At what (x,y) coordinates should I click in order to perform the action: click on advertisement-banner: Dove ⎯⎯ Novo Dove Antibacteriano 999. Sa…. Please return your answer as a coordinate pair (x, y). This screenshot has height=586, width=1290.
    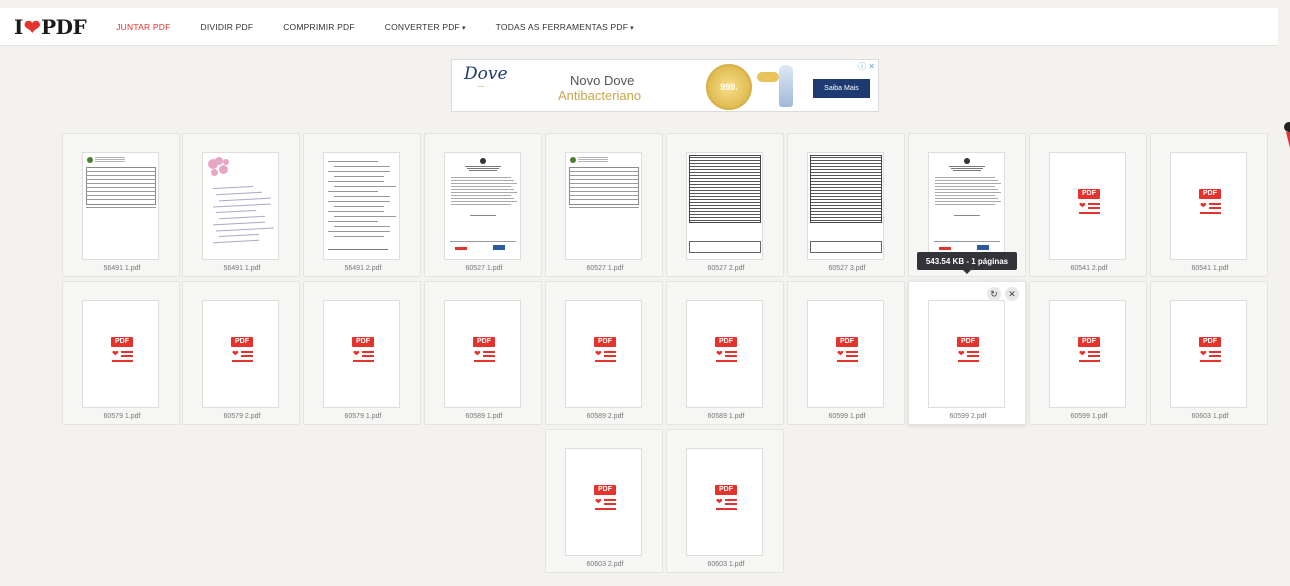
    Looking at the image, I should click on (665, 85).